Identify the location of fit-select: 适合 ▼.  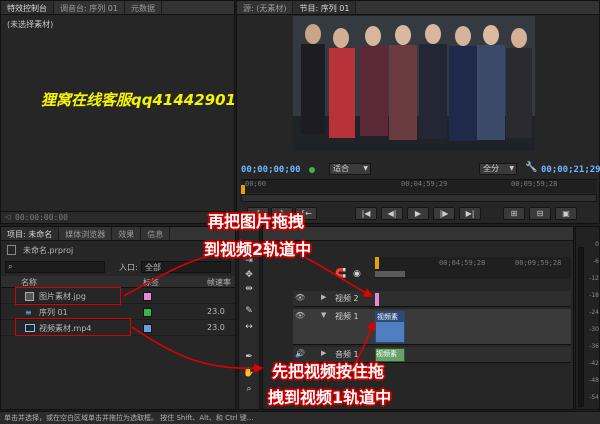
(350, 169).